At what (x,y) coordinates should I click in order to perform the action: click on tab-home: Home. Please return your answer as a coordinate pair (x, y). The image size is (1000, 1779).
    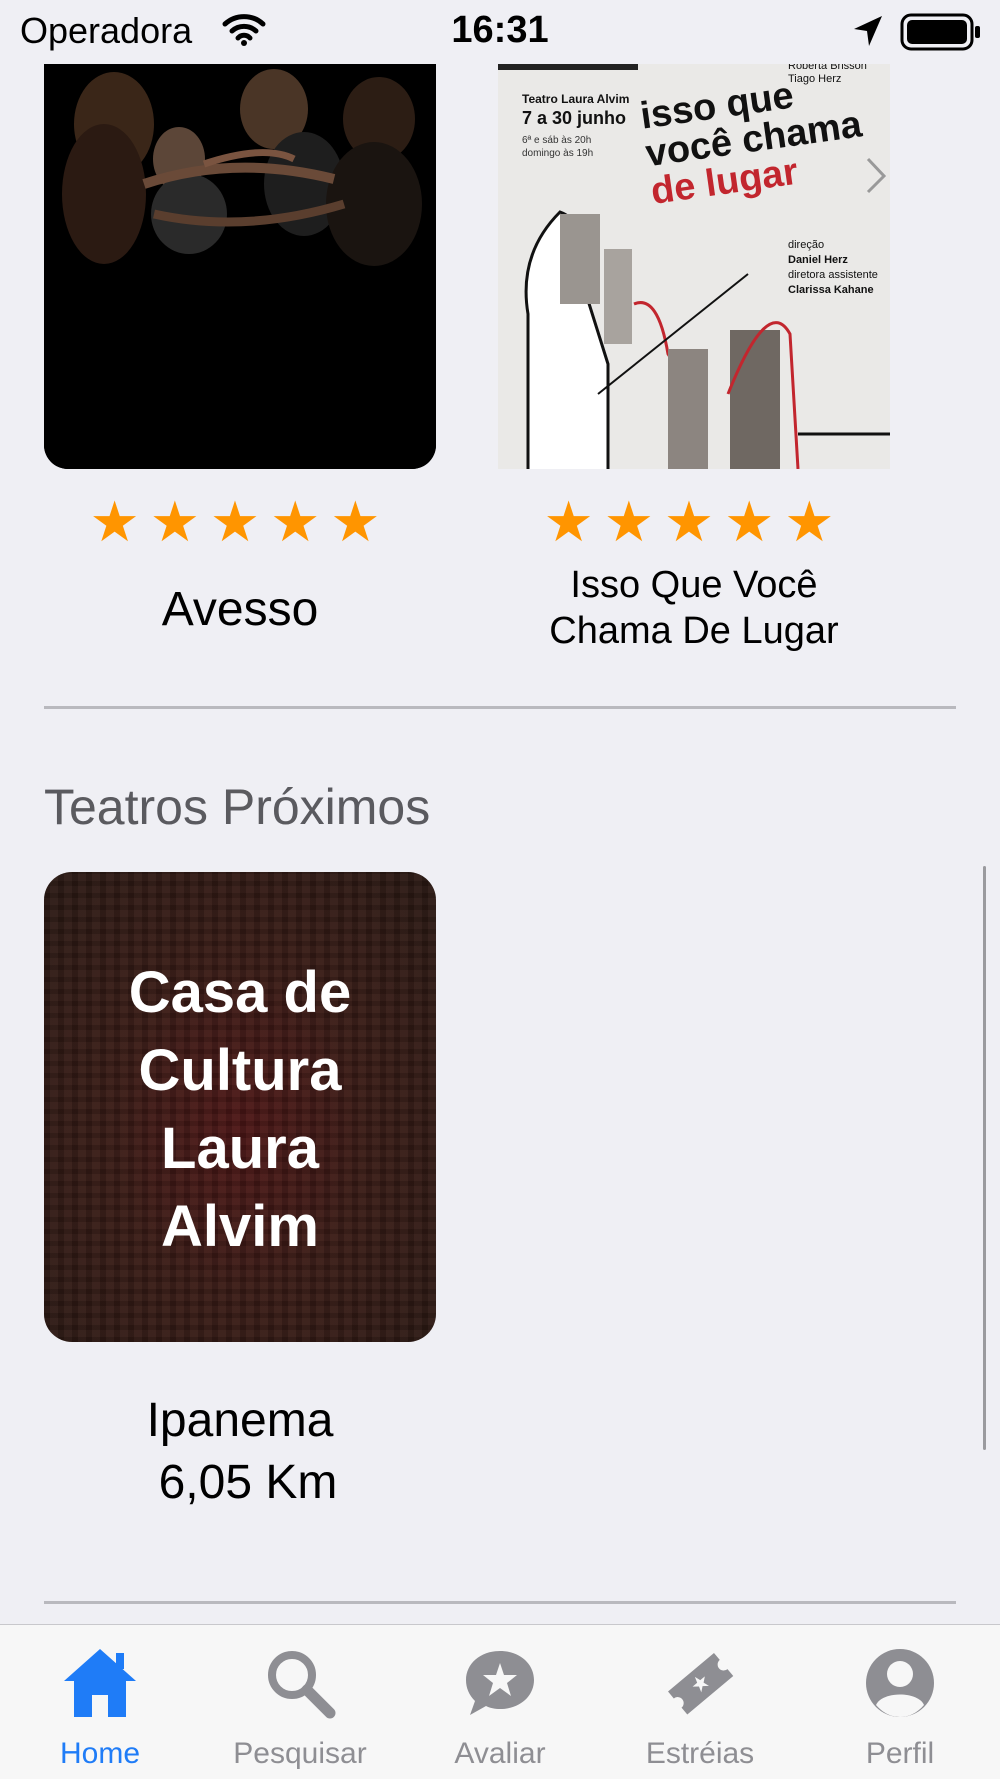
    Looking at the image, I should click on (100, 1702).